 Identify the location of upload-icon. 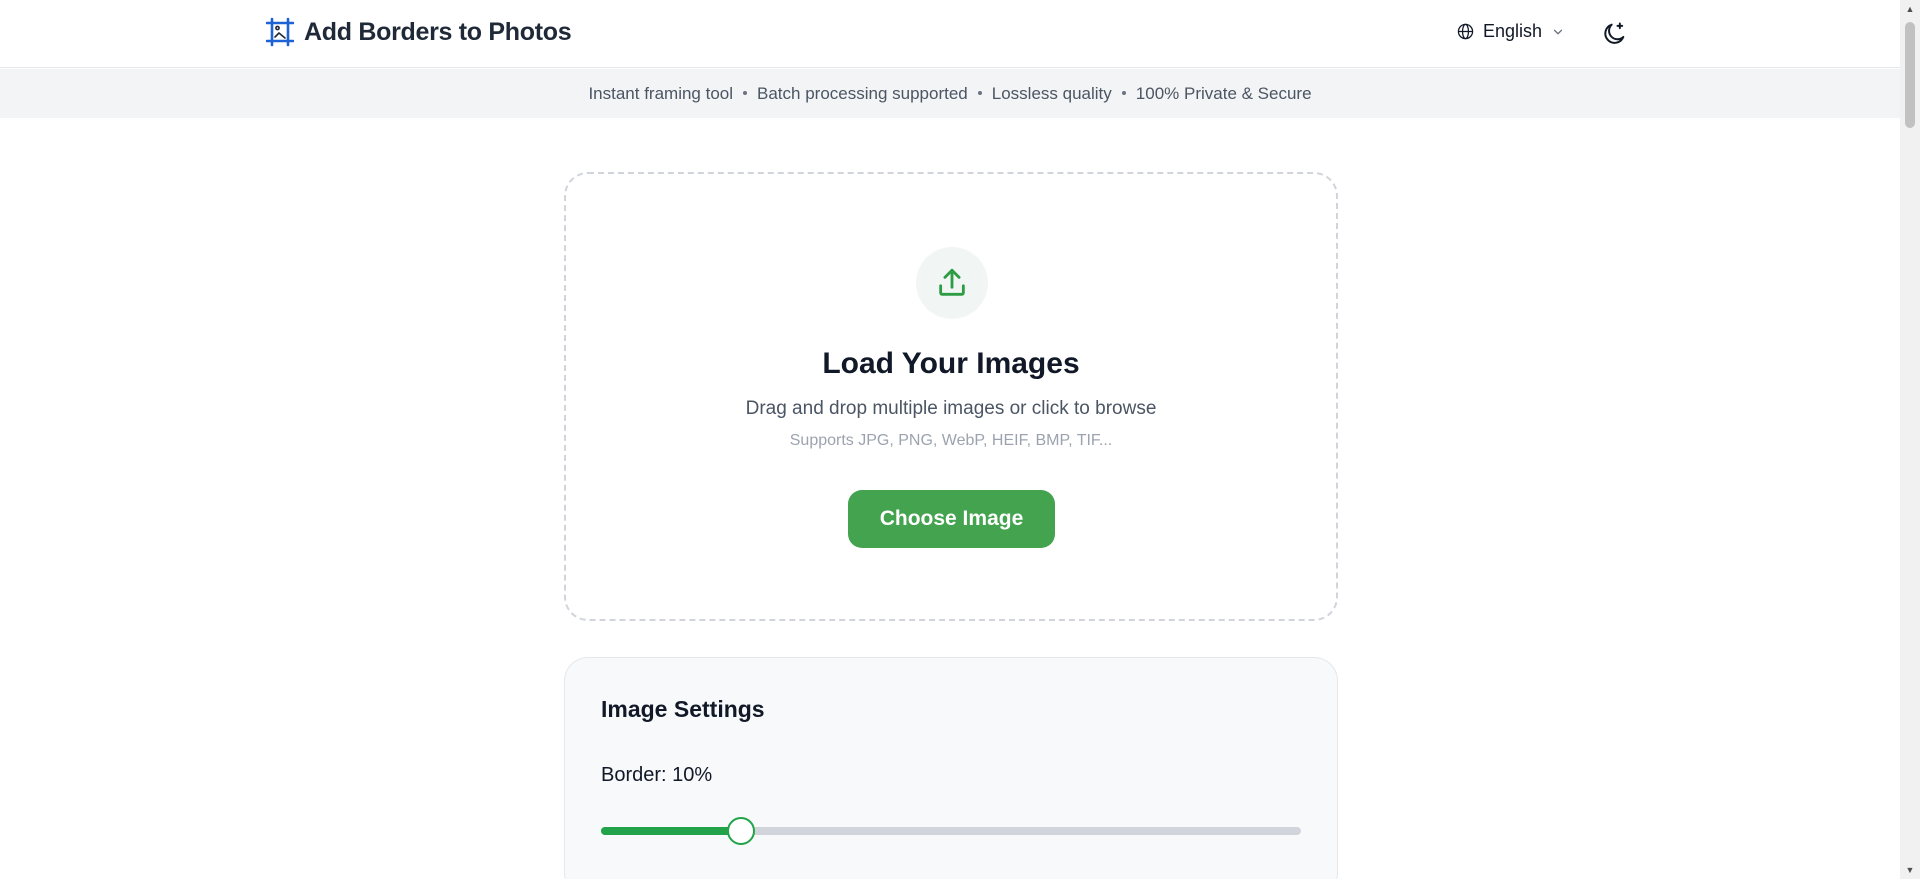
(952, 282).